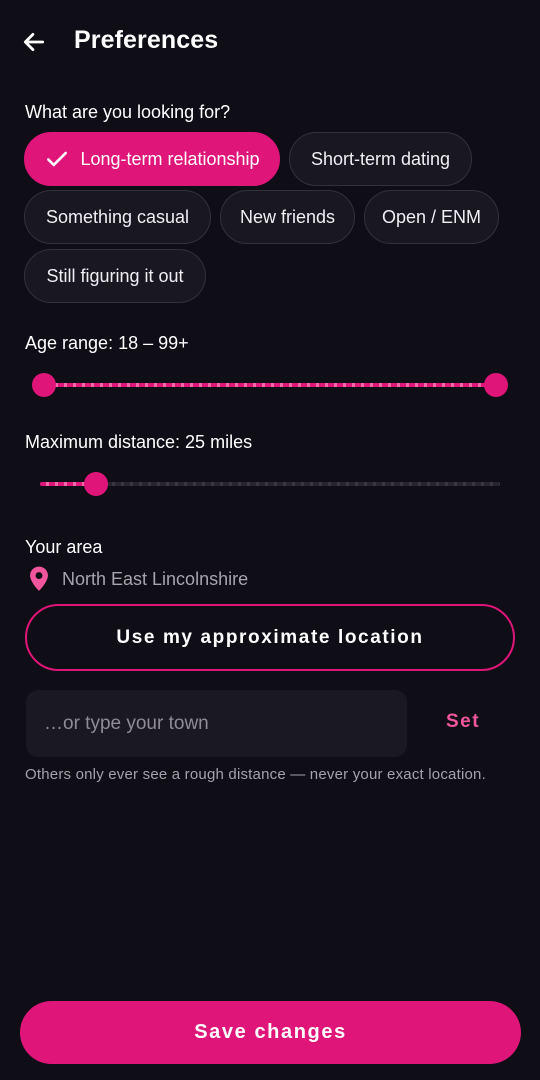 The height and width of the screenshot is (1080, 540). Describe the element at coordinates (496, 385) in the screenshot. I see `age-max-thumb` at that location.